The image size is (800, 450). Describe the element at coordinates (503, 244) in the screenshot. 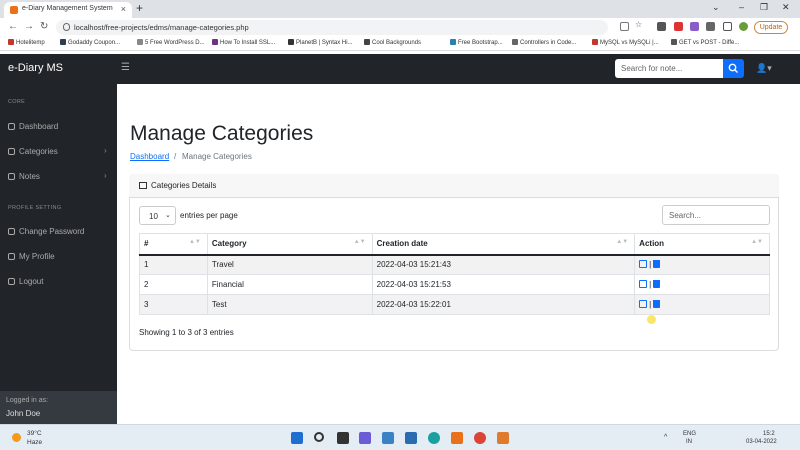

I see `column-header-creation-date: Creation date ▲▼` at that location.